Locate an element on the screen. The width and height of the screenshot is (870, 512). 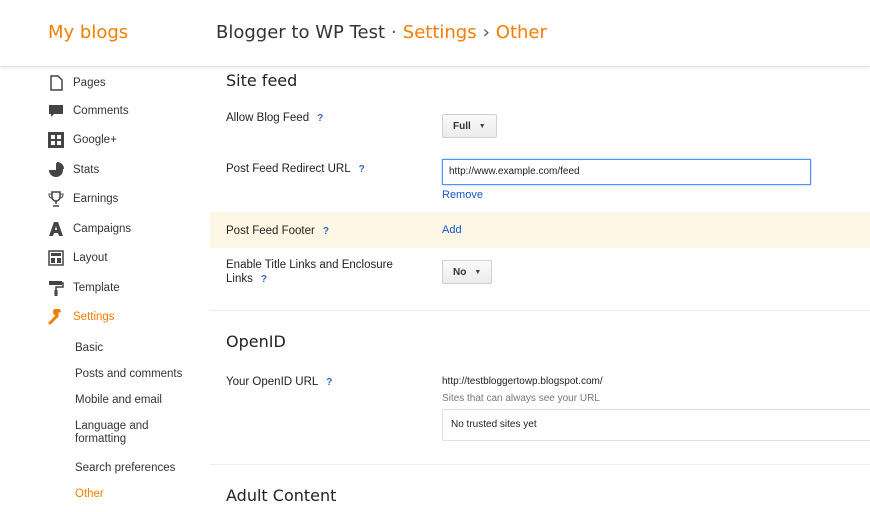
sidebar-item-layout: Layout is located at coordinates (78, 258).